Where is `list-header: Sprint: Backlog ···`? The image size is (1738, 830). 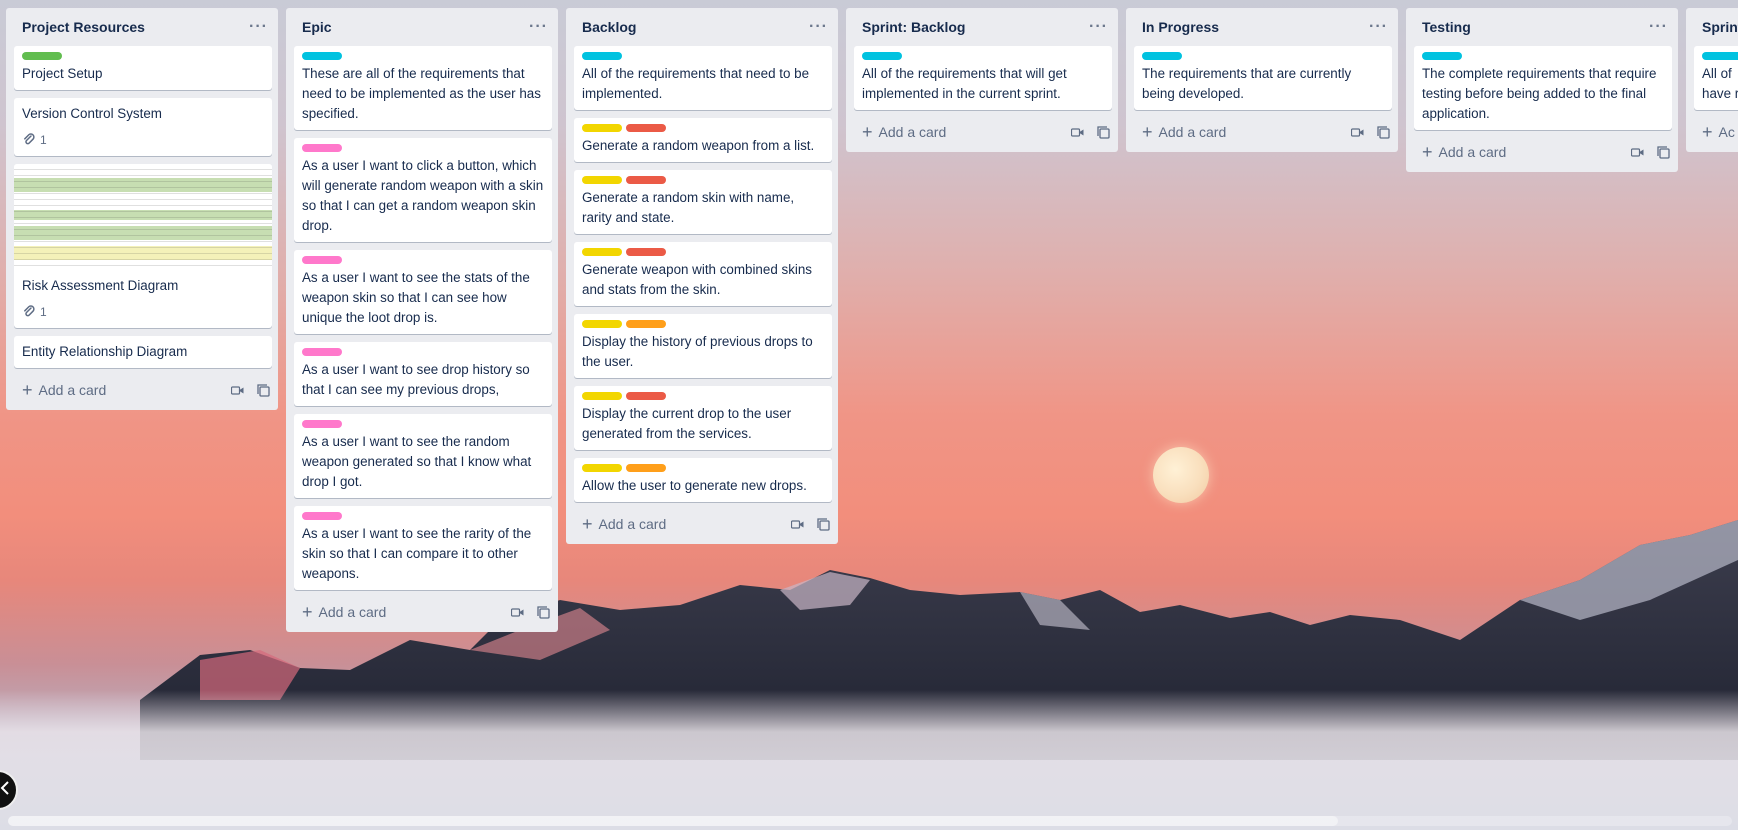 list-header: Sprint: Backlog ··· is located at coordinates (983, 27).